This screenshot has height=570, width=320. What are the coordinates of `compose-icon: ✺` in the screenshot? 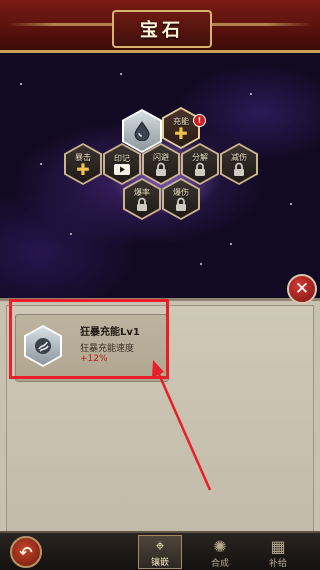 It's located at (220, 546).